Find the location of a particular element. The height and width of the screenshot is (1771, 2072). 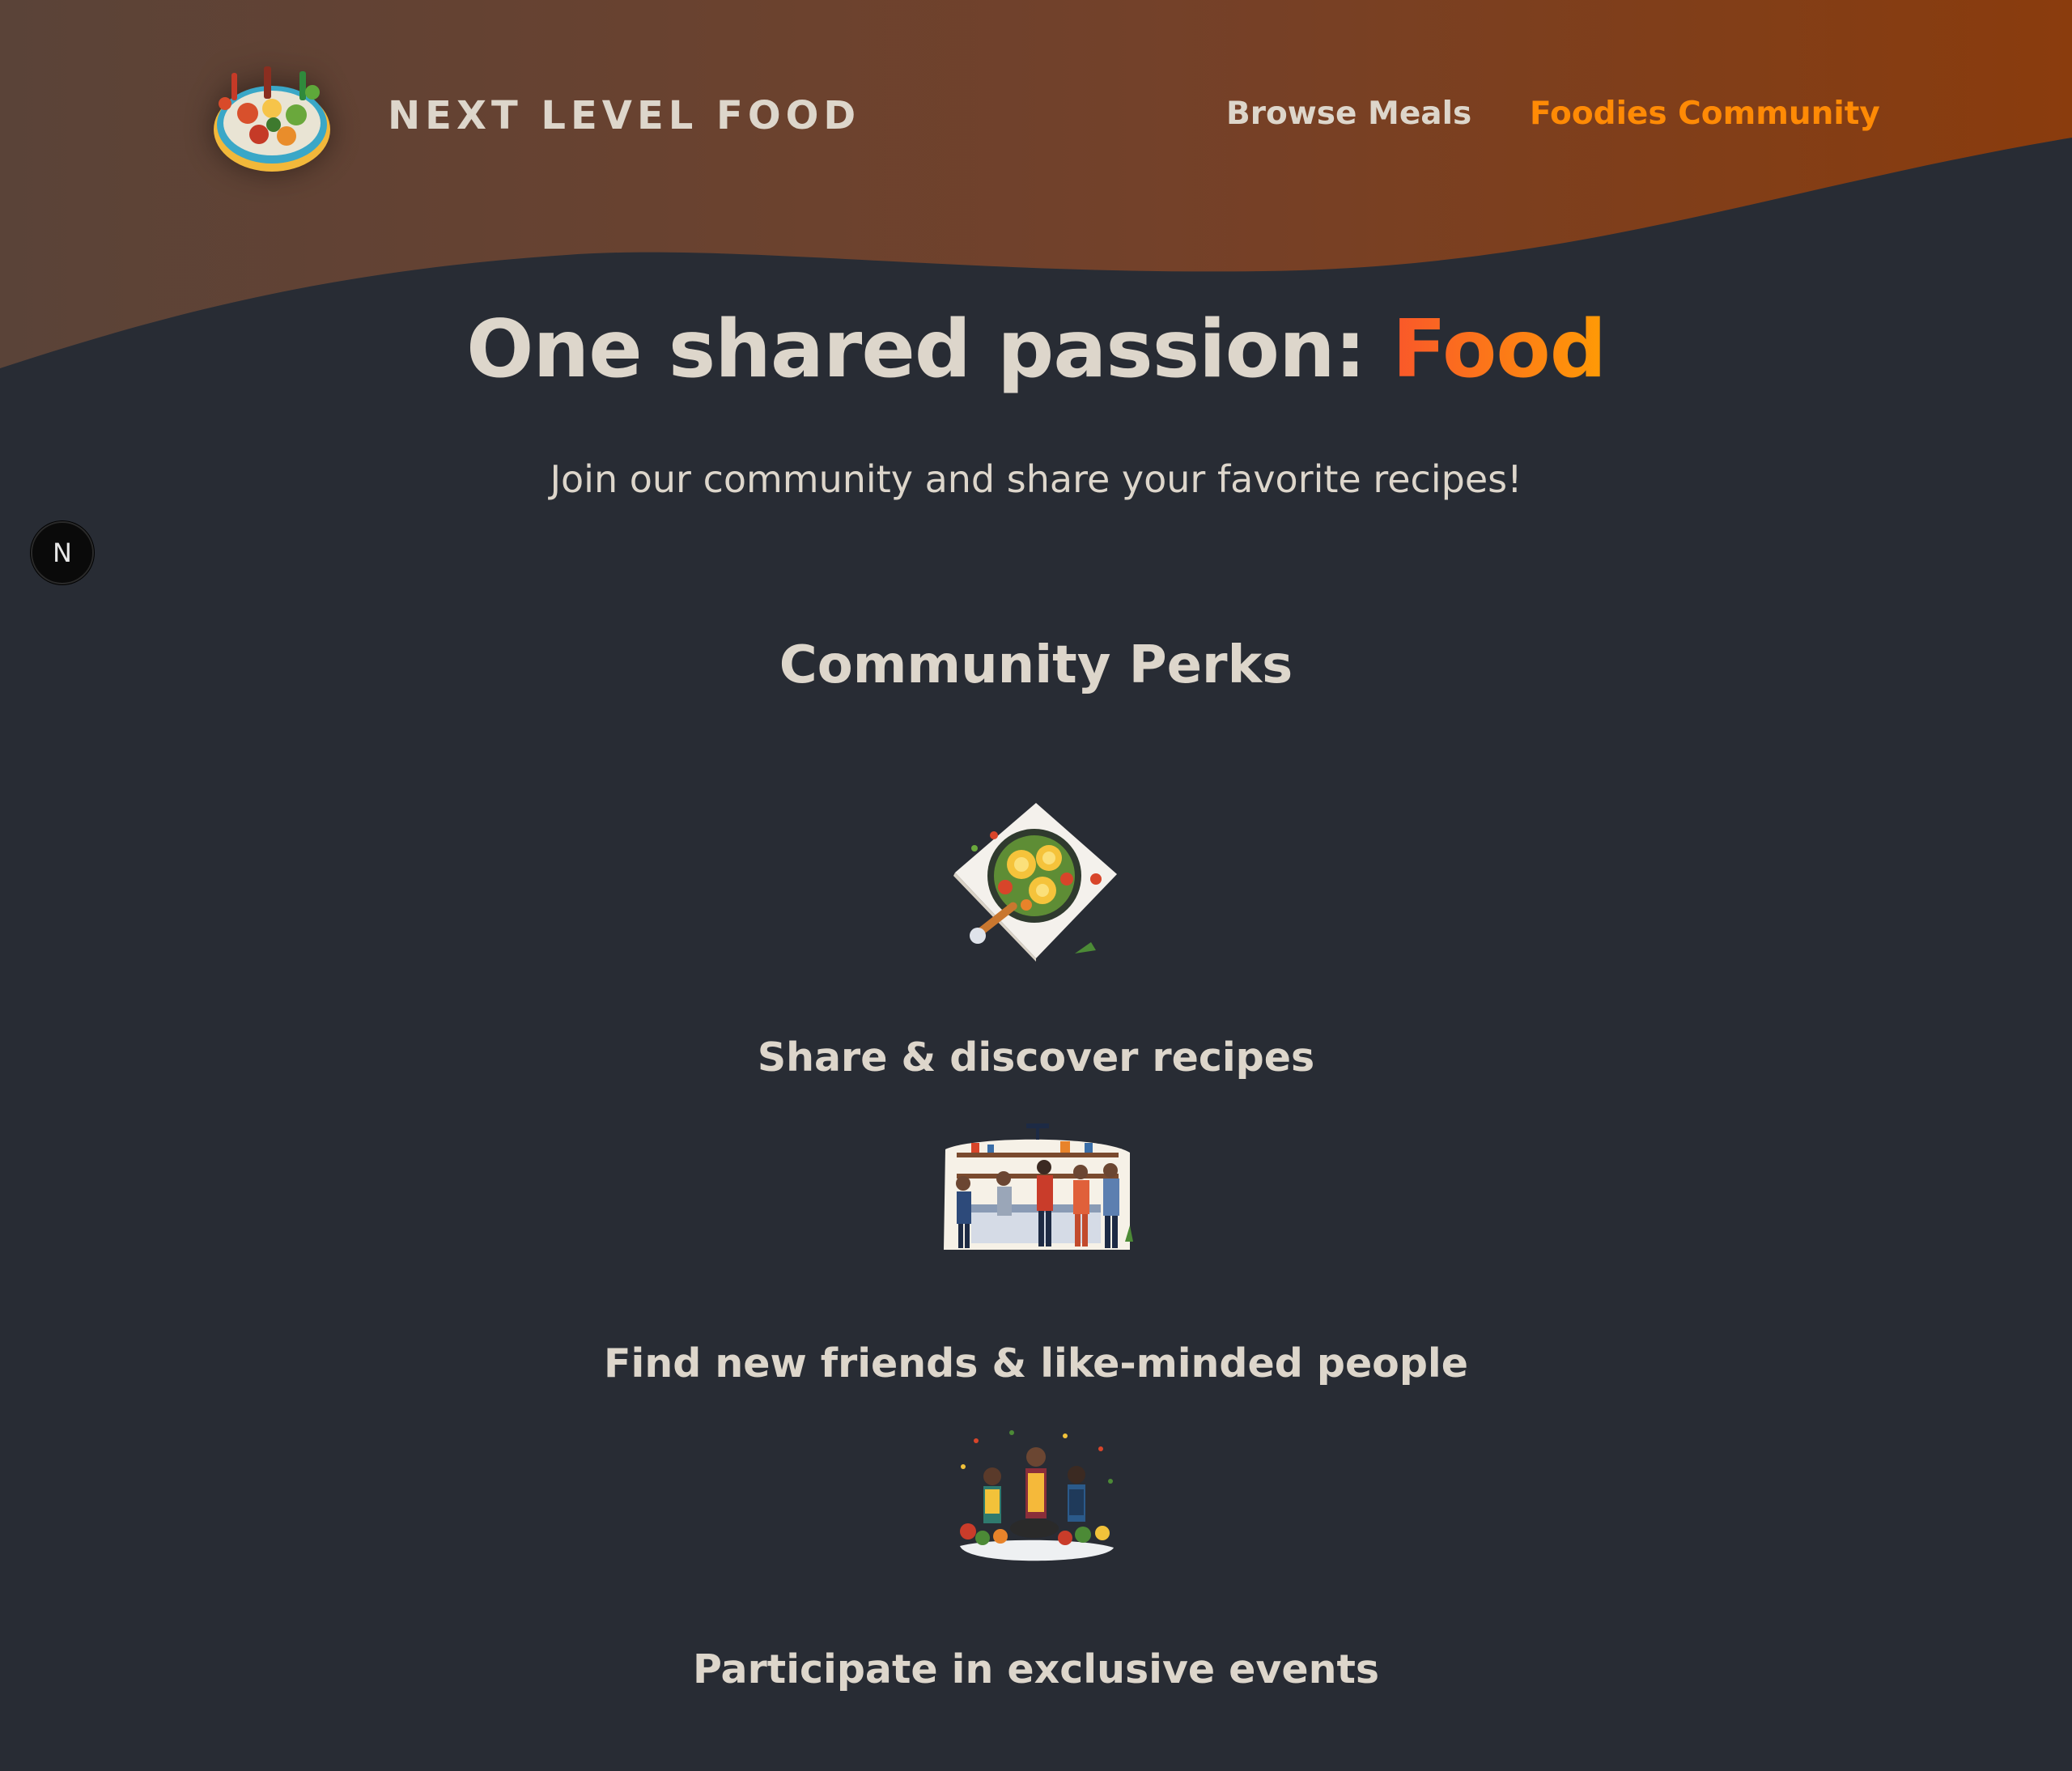

page-title-highlight: Food is located at coordinates (1499, 350).